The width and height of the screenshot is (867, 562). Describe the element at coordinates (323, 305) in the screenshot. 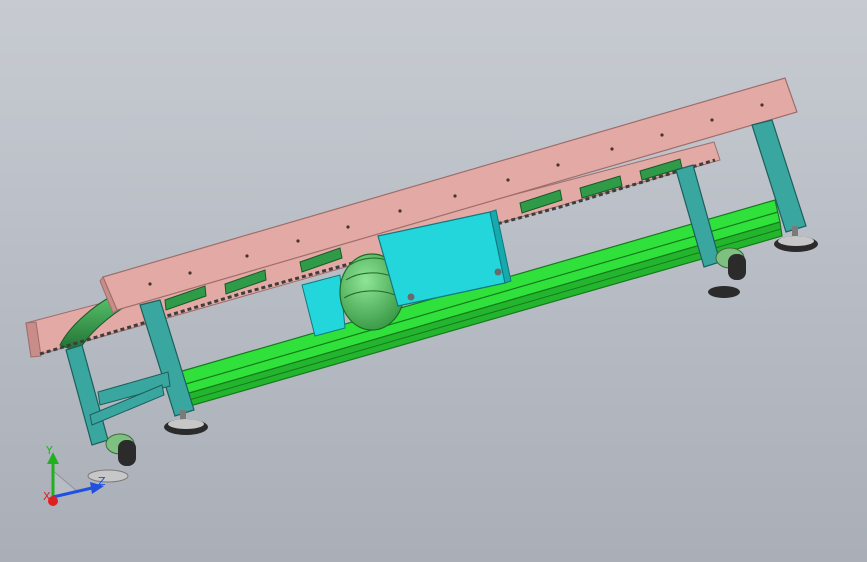

I see `motor-bracket` at that location.